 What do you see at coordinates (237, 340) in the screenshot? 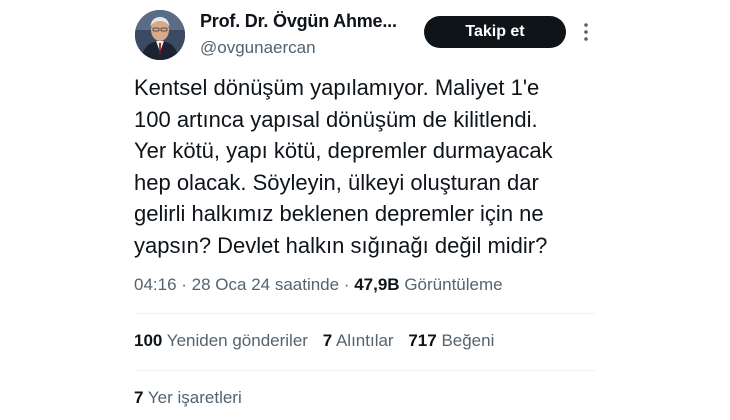
I see `reposts-label: Yeniden gönderiler` at bounding box center [237, 340].